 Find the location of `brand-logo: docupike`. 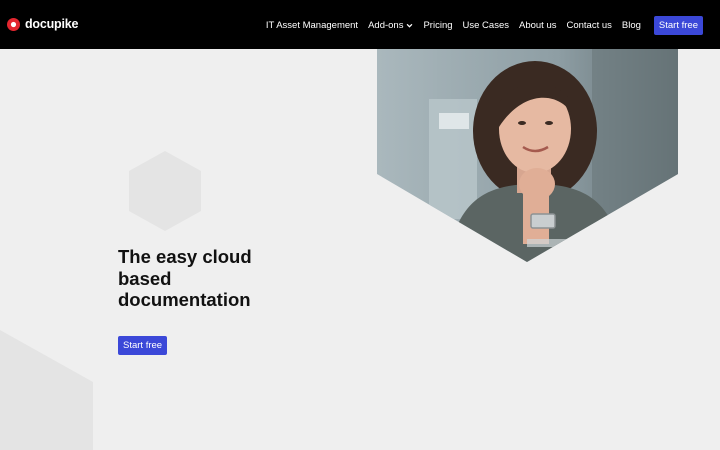

brand-logo: docupike is located at coordinates (42, 24).